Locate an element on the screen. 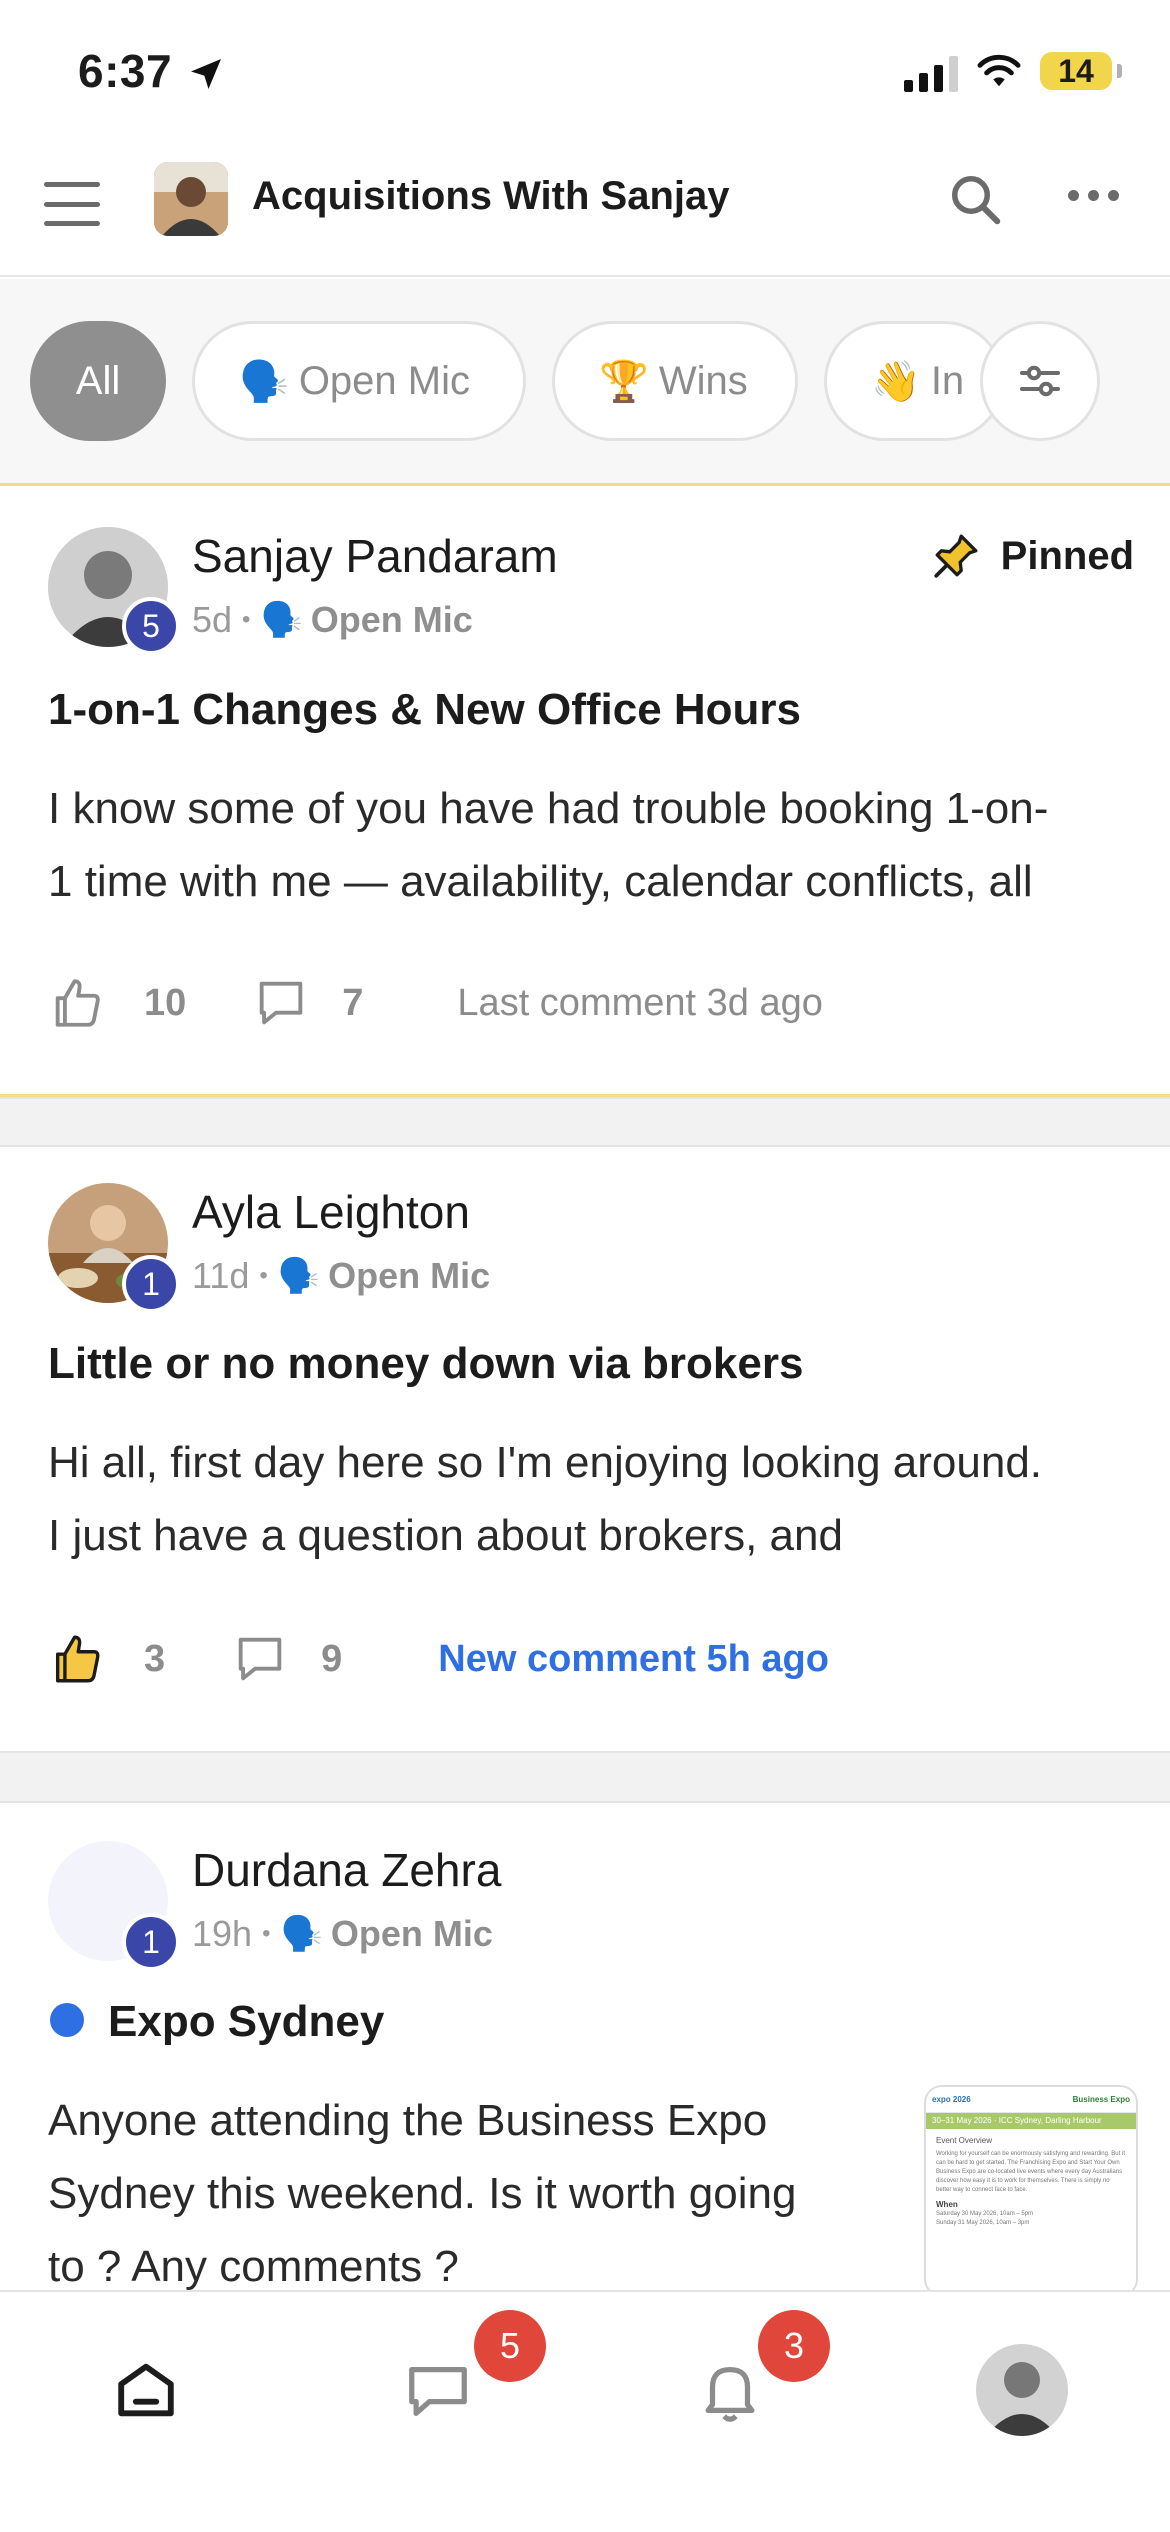 The width and height of the screenshot is (1170, 2532). expo-logo: expo 2026 is located at coordinates (951, 2099).